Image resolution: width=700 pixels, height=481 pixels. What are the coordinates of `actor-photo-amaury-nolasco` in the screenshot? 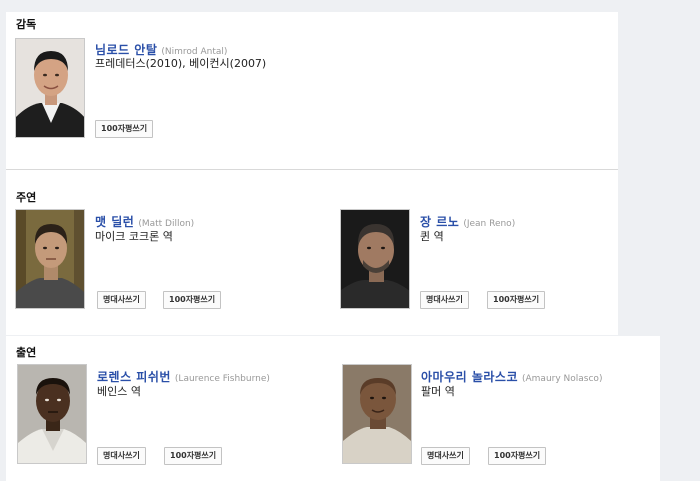 It's located at (377, 414).